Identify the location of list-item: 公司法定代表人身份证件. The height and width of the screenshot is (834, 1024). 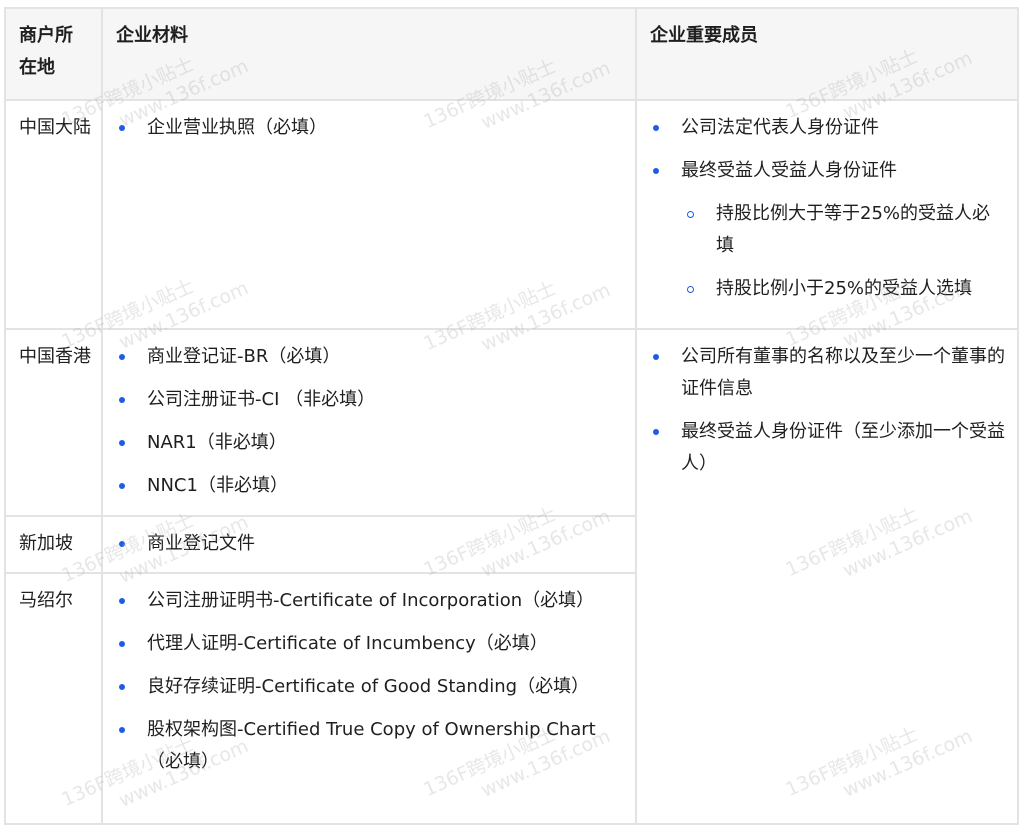
(828, 128).